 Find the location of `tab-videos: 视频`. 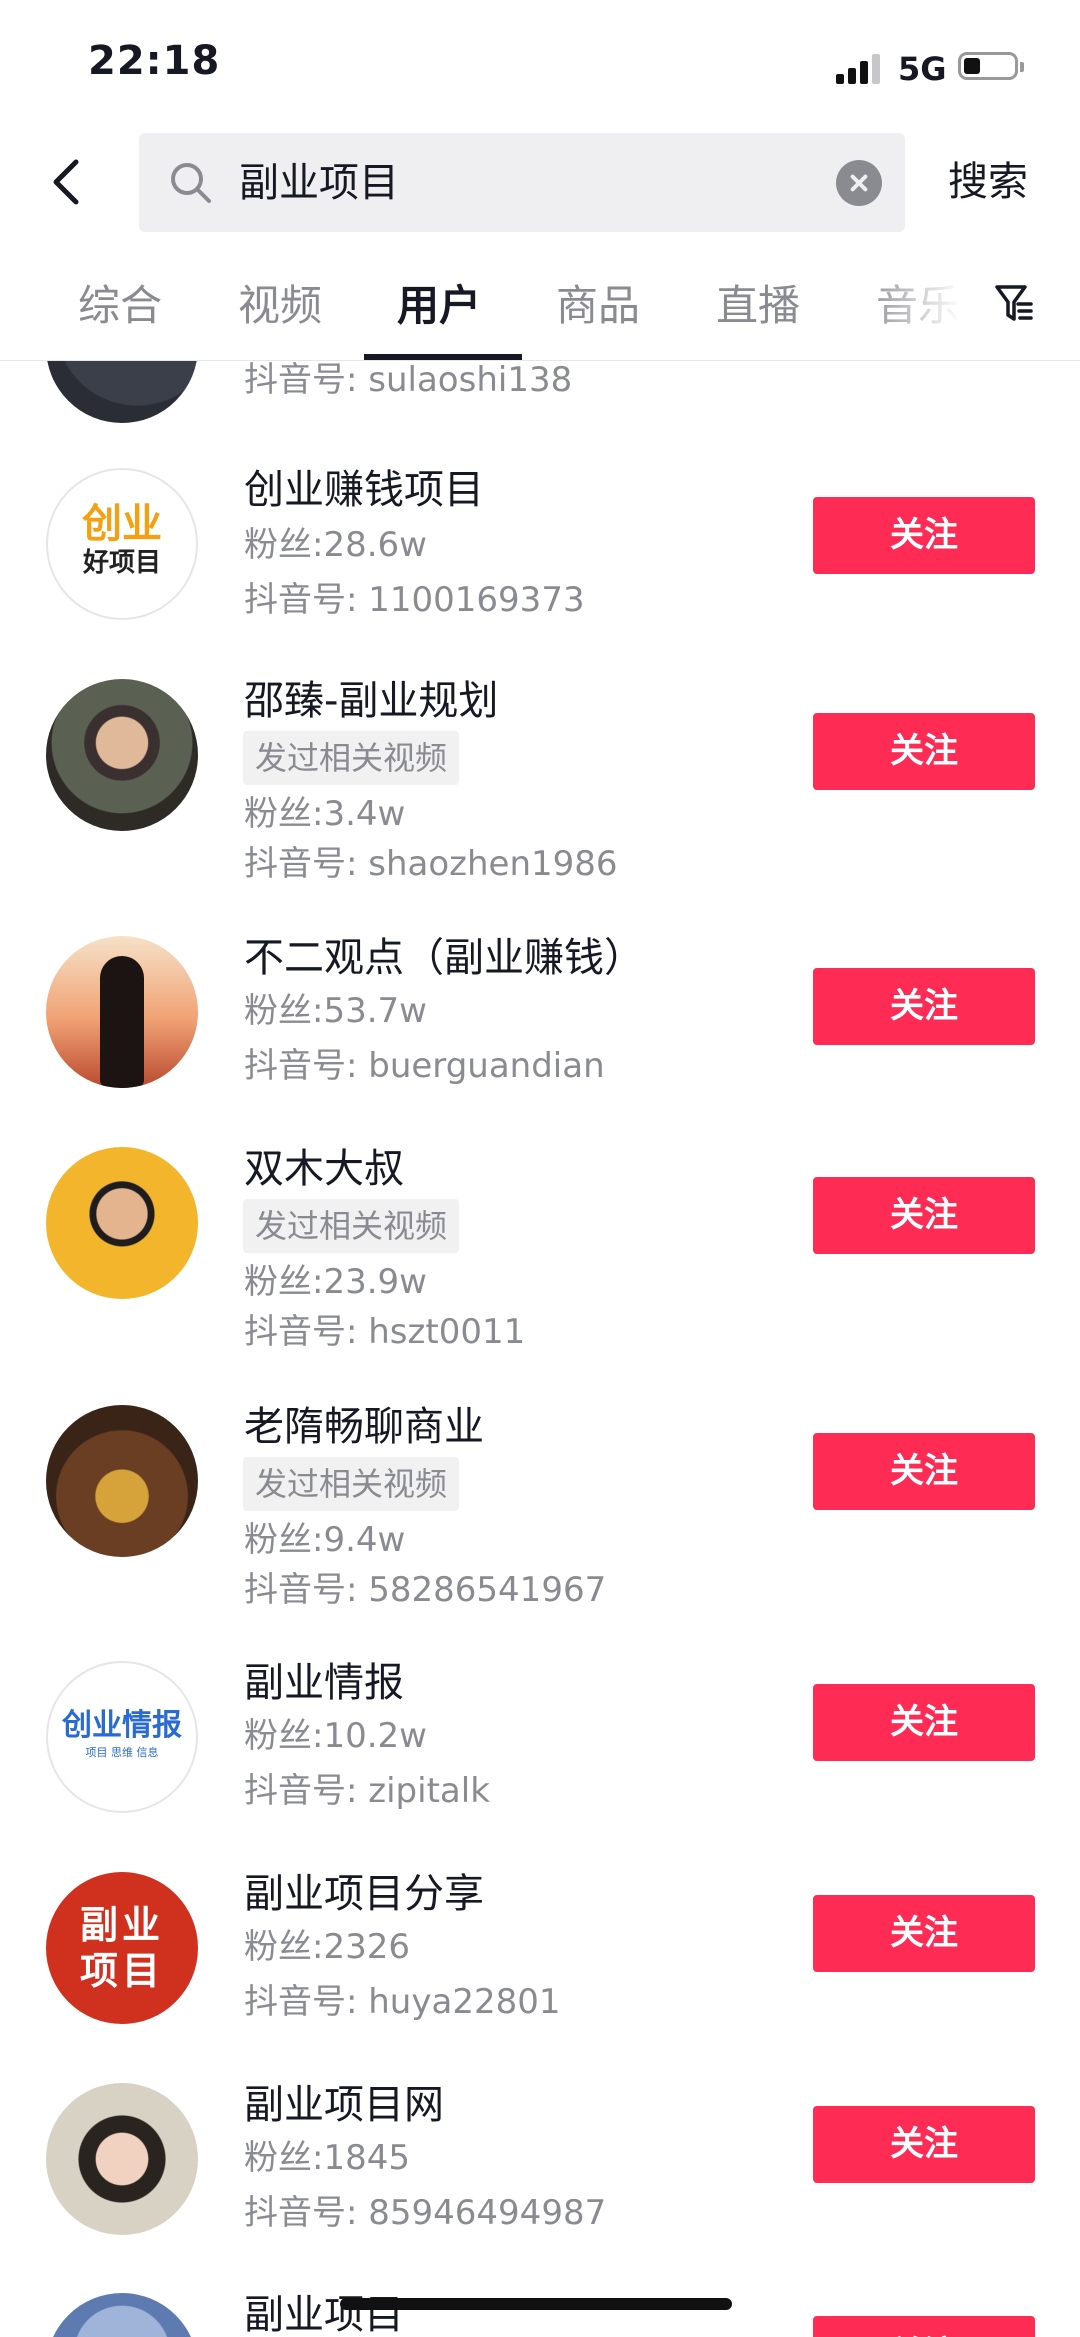

tab-videos: 视频 is located at coordinates (280, 306).